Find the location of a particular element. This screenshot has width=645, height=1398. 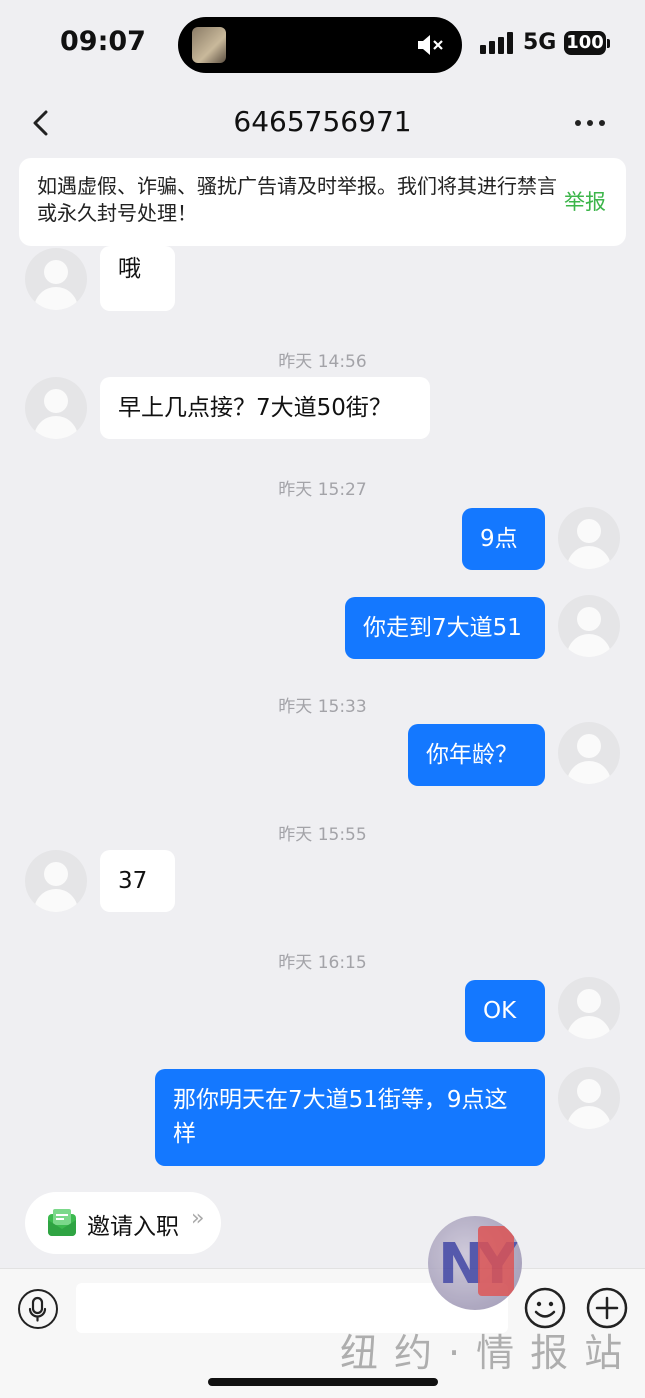

outgoing-message: 9点 is located at coordinates (503, 539).